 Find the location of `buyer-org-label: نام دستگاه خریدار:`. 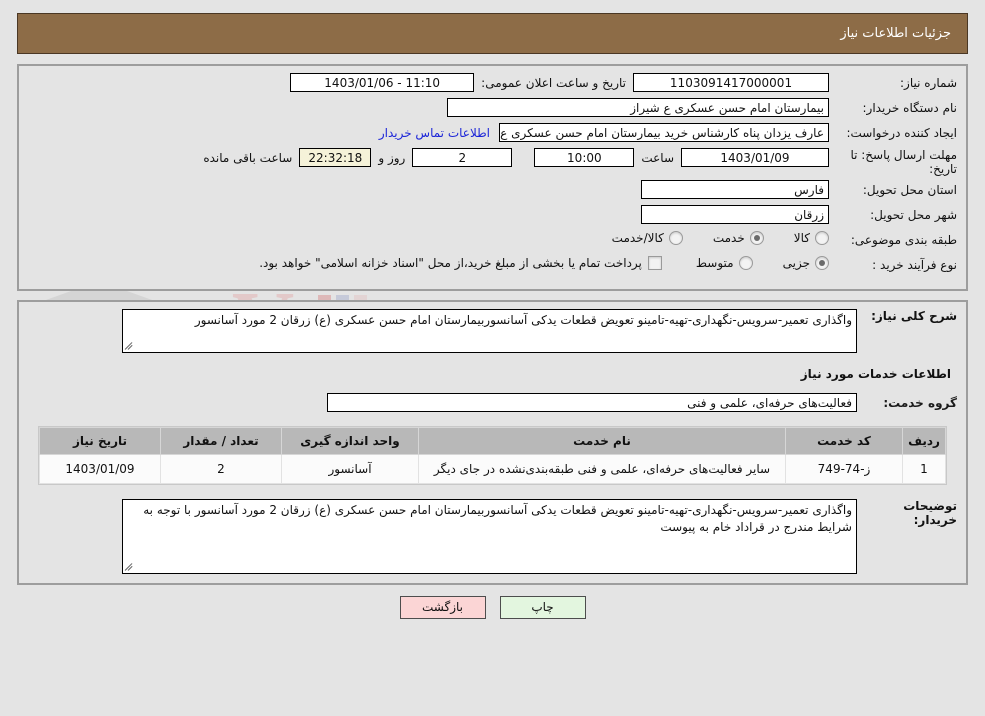

buyer-org-label: نام دستگاه خریدار: is located at coordinates (910, 108).